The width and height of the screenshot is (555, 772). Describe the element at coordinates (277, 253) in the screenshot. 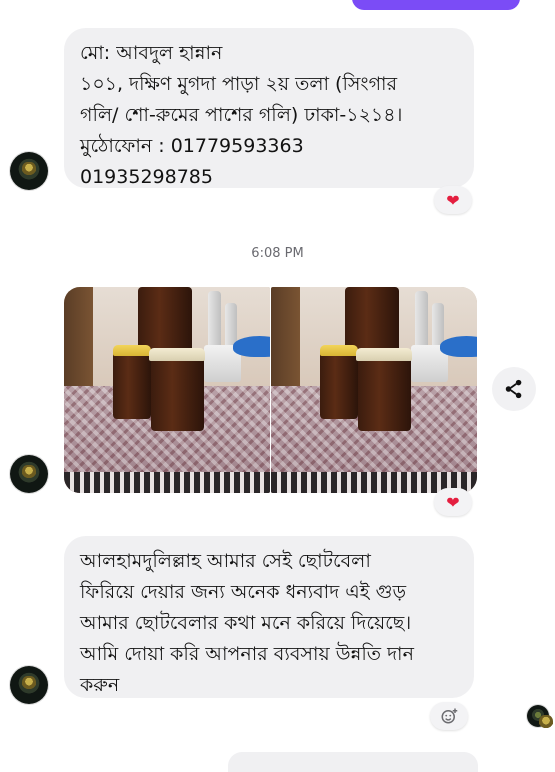

I see `message-timestamp: 6:08 PM` at that location.